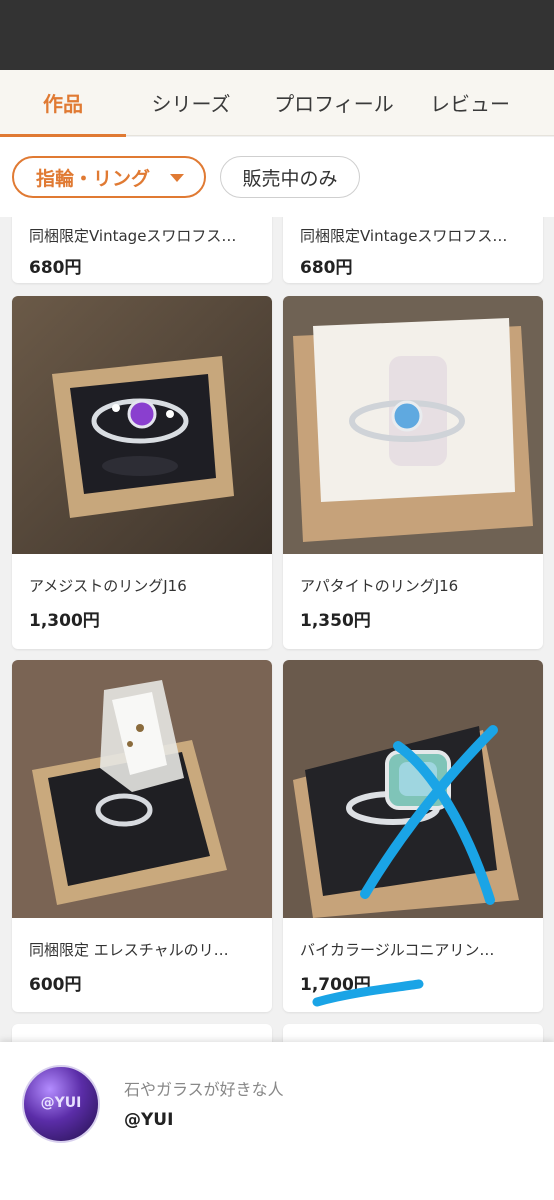  Describe the element at coordinates (483, 103) in the screenshot. I see `tab-reviews: レビュー` at that location.